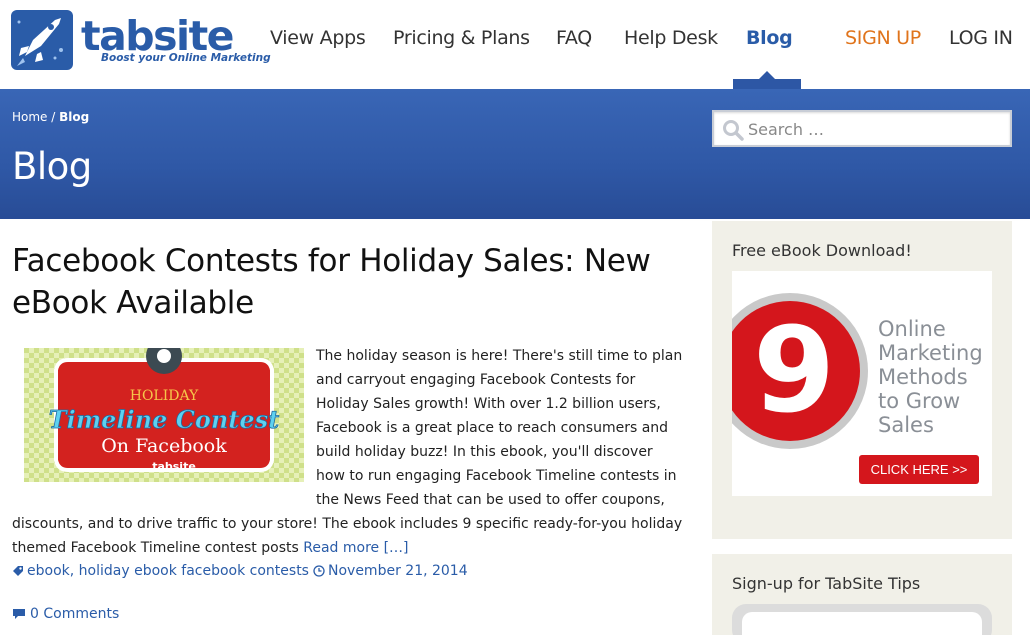 The width and height of the screenshot is (1030, 635). Describe the element at coordinates (42, 40) in the screenshot. I see `rocket-icon` at that location.